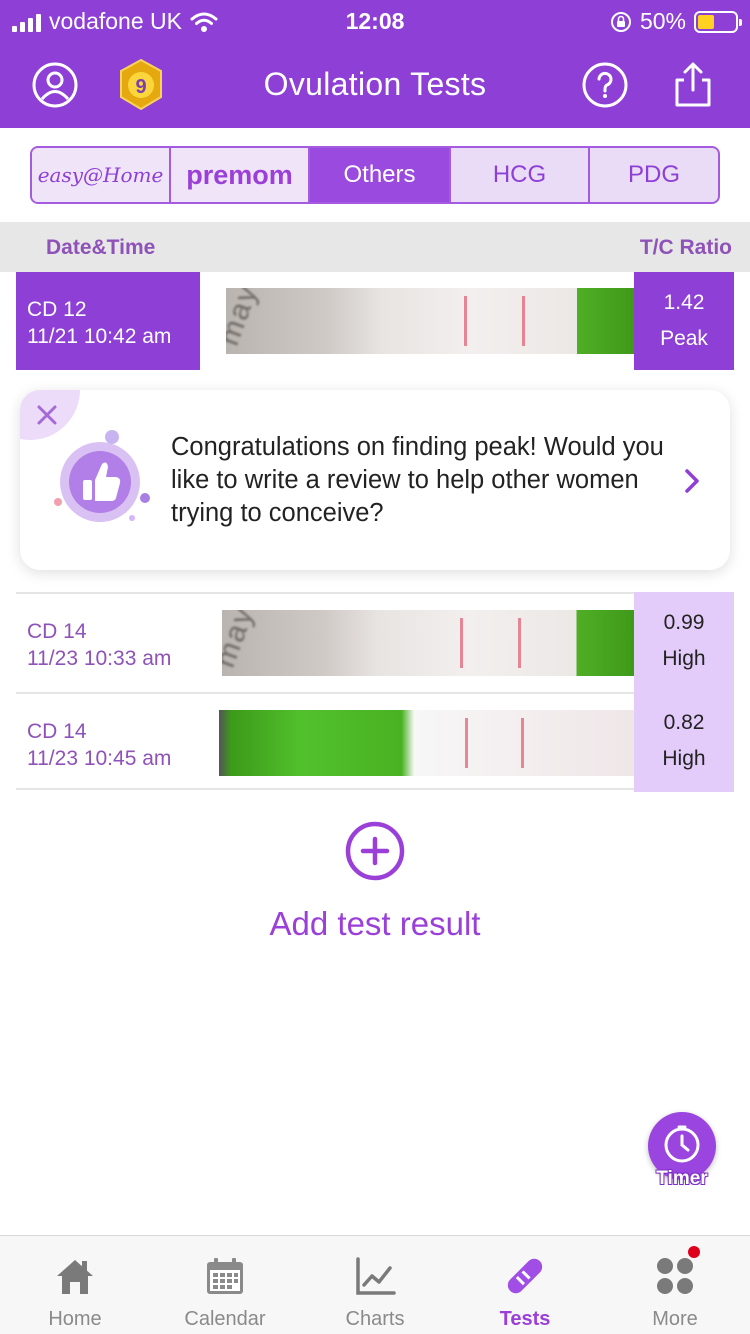  What do you see at coordinates (376, 1276) in the screenshot?
I see `chart-icon` at bounding box center [376, 1276].